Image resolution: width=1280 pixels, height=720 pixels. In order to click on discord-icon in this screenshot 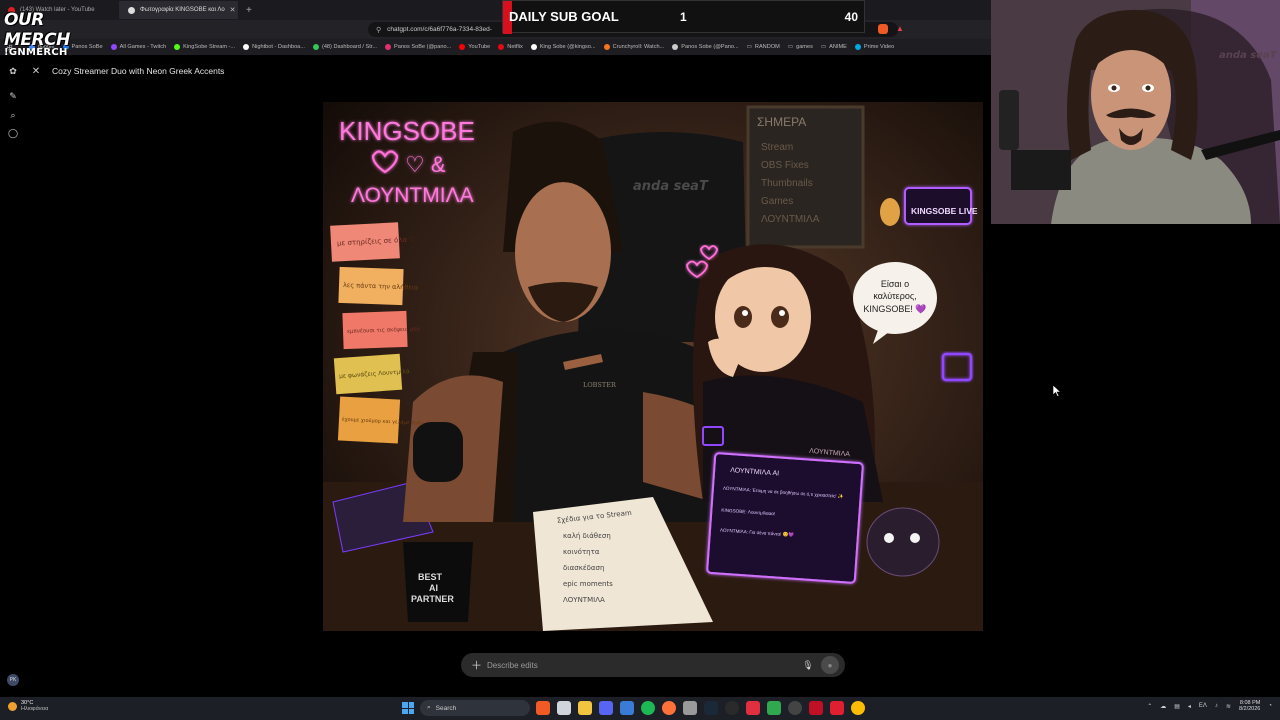, I will do `click(606, 708)`.